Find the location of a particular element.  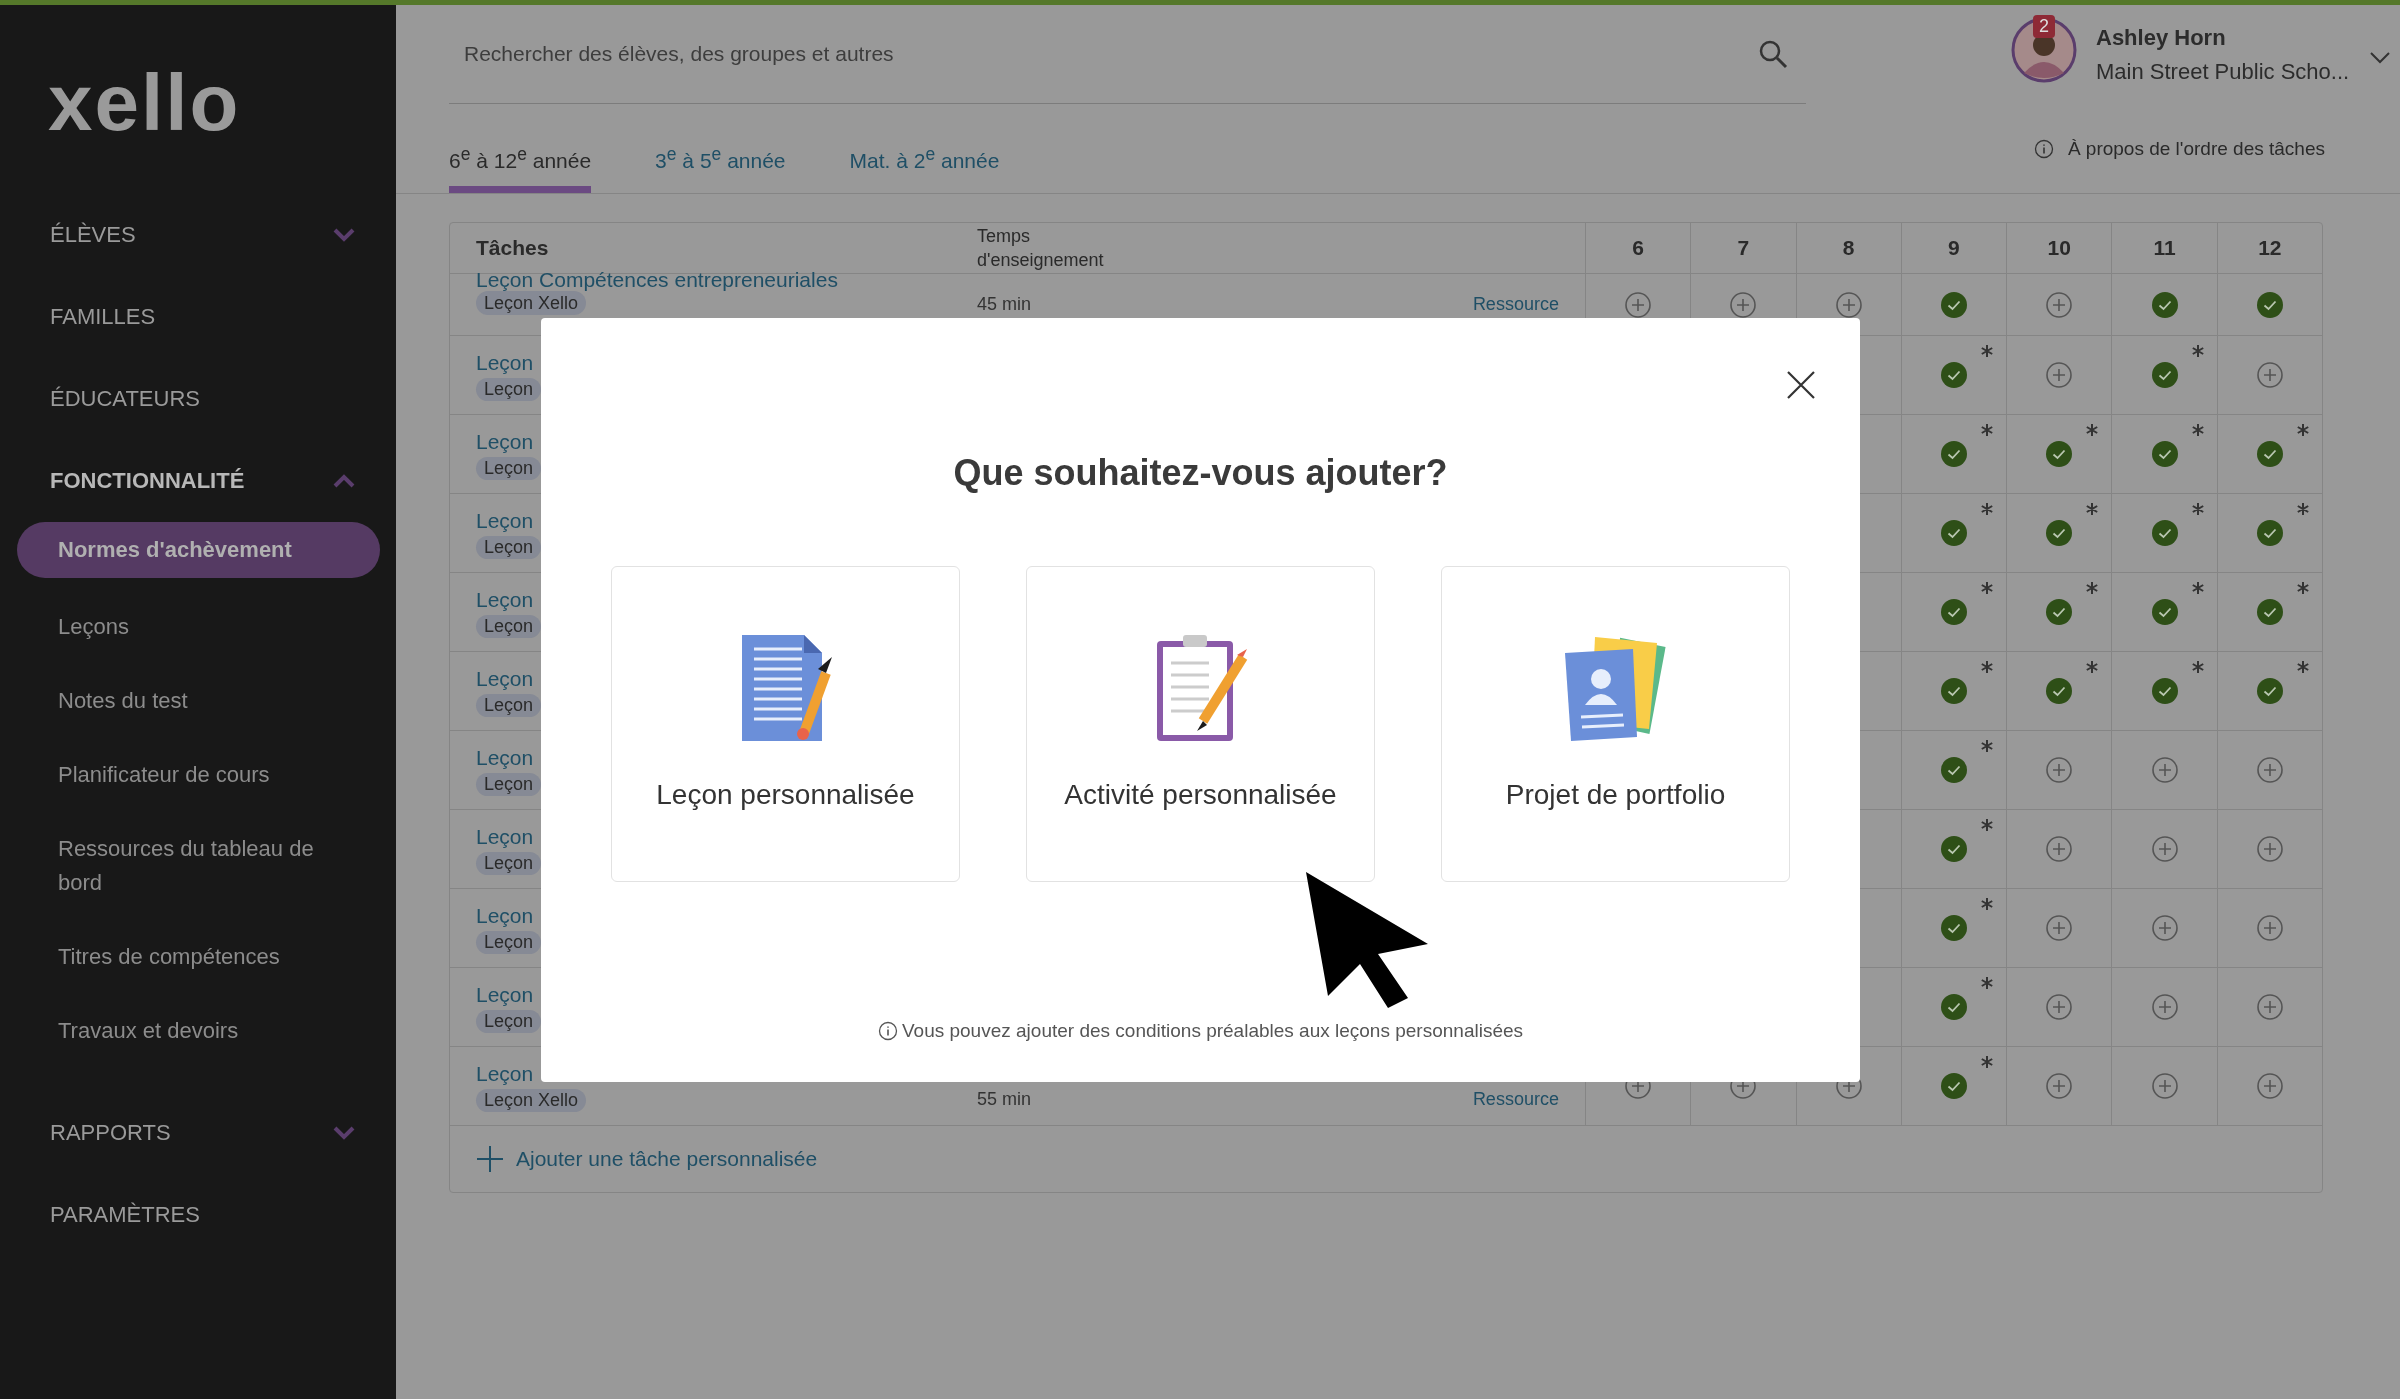

nav-section: ÉDUCATEURS is located at coordinates (203, 399).